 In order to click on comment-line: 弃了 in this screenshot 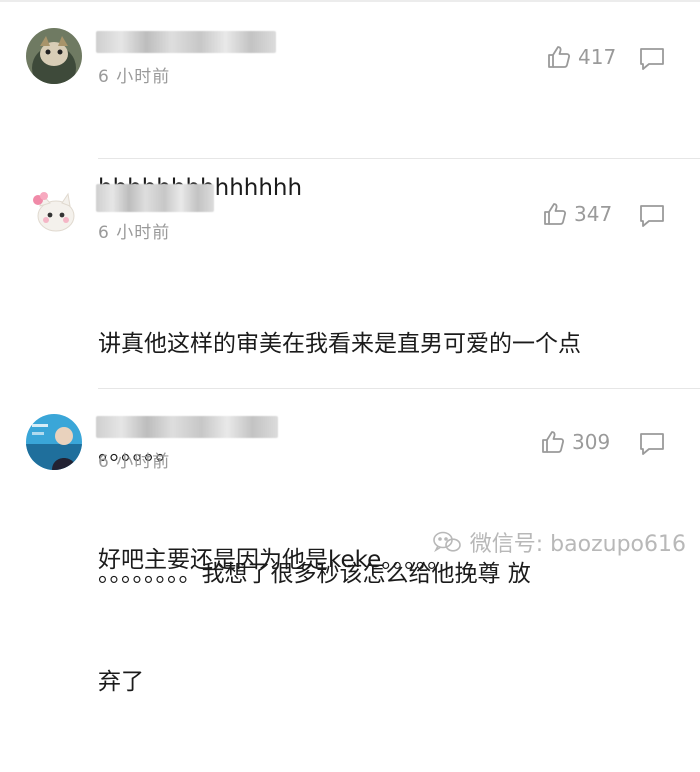, I will do `click(121, 682)`.